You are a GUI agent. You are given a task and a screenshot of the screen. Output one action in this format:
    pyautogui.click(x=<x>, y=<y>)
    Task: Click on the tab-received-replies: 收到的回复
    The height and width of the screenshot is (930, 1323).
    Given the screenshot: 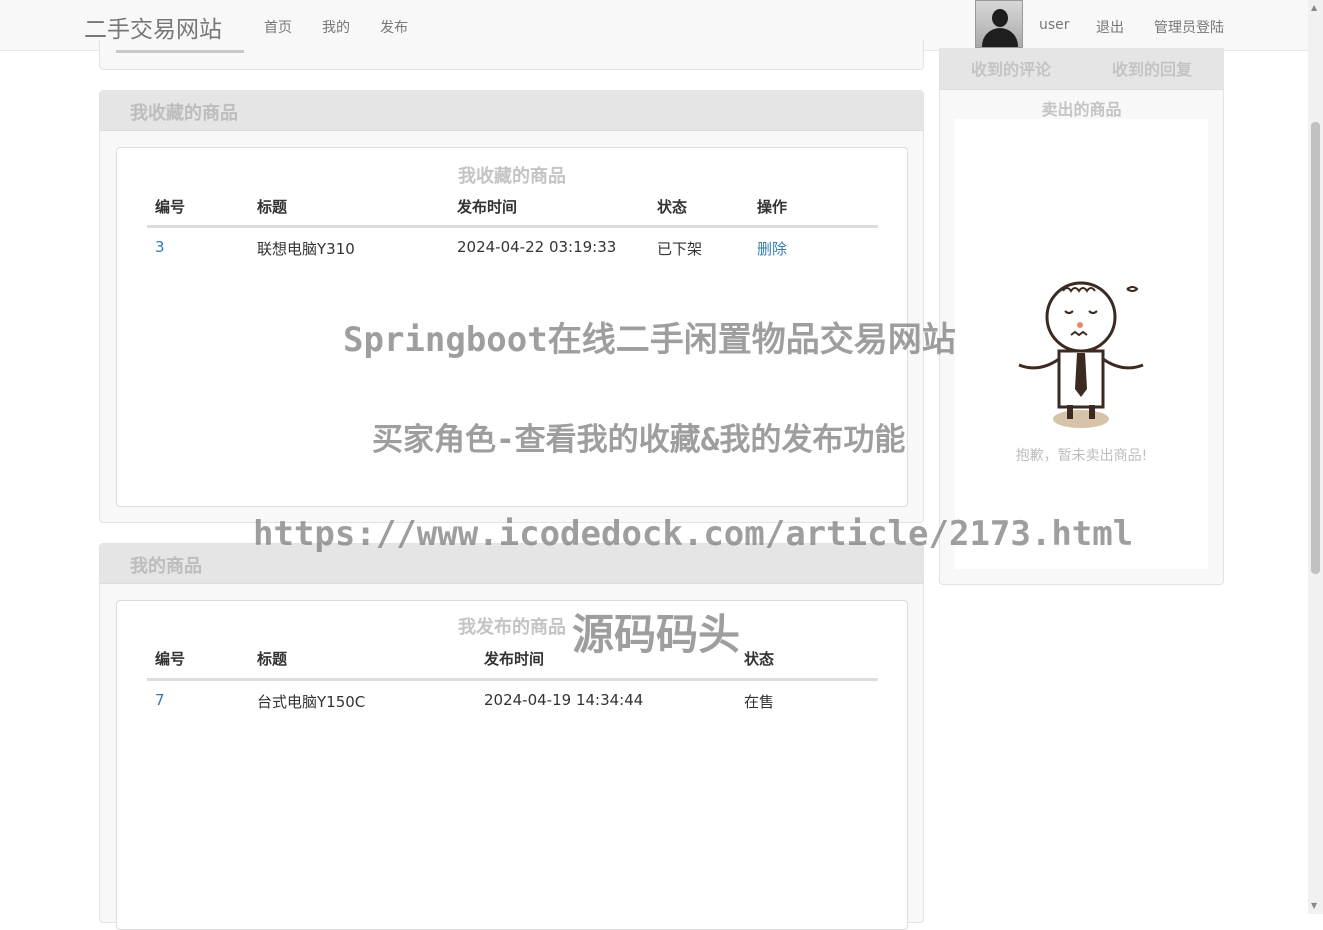 What is the action you would take?
    pyautogui.click(x=1152, y=68)
    